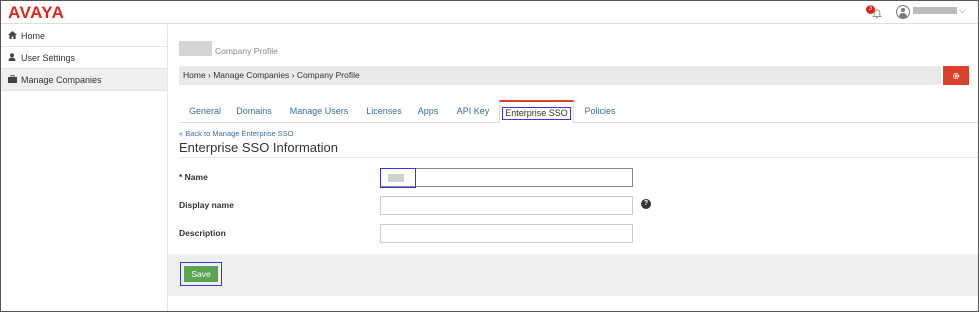 The width and height of the screenshot is (979, 312). I want to click on briefcase-icon, so click(13, 81).